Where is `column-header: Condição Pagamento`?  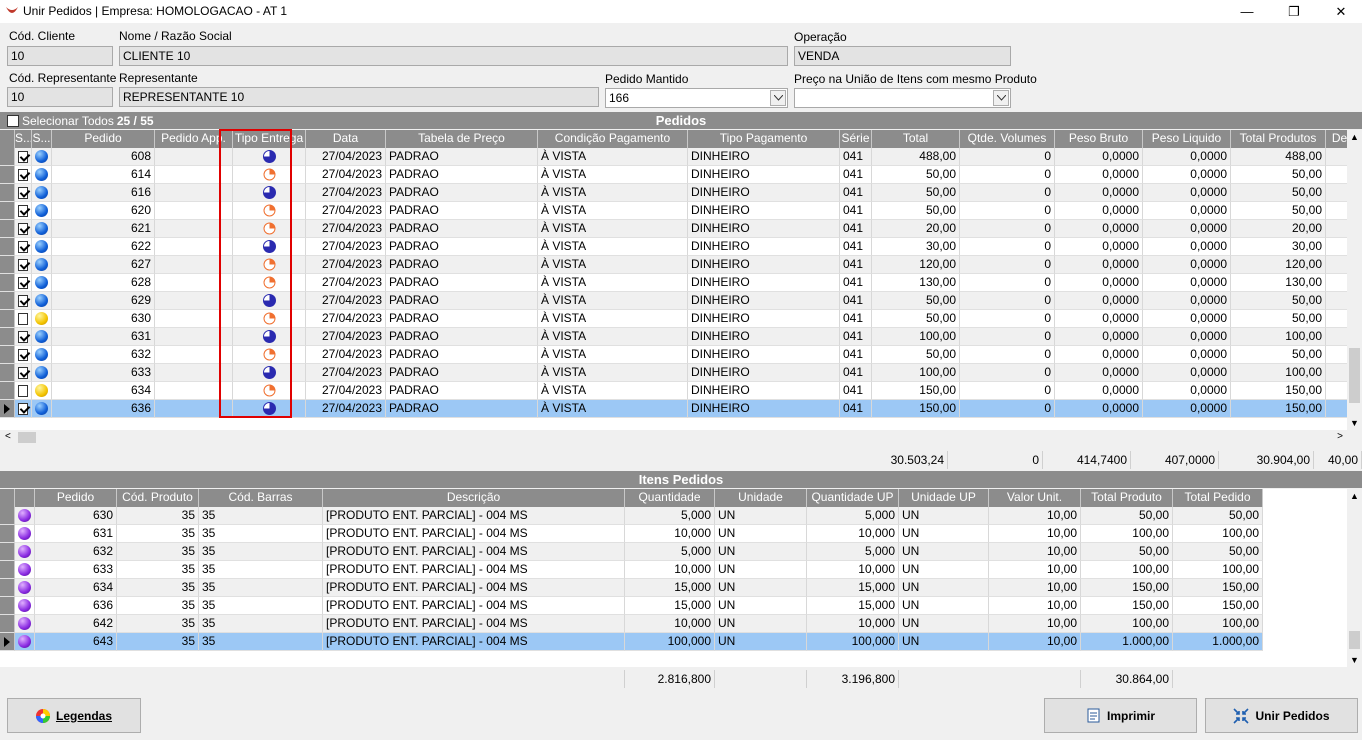
column-header: Condição Pagamento is located at coordinates (613, 139).